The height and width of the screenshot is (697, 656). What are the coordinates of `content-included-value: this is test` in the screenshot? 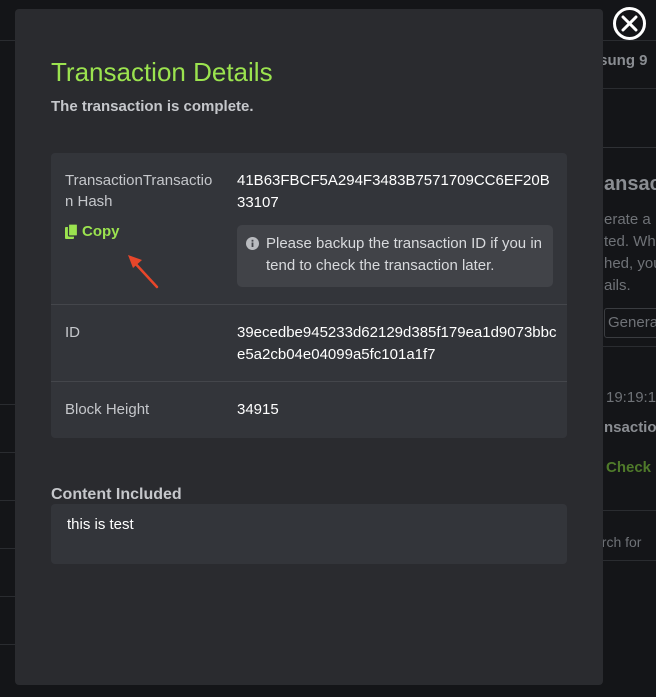 It's located at (100, 524).